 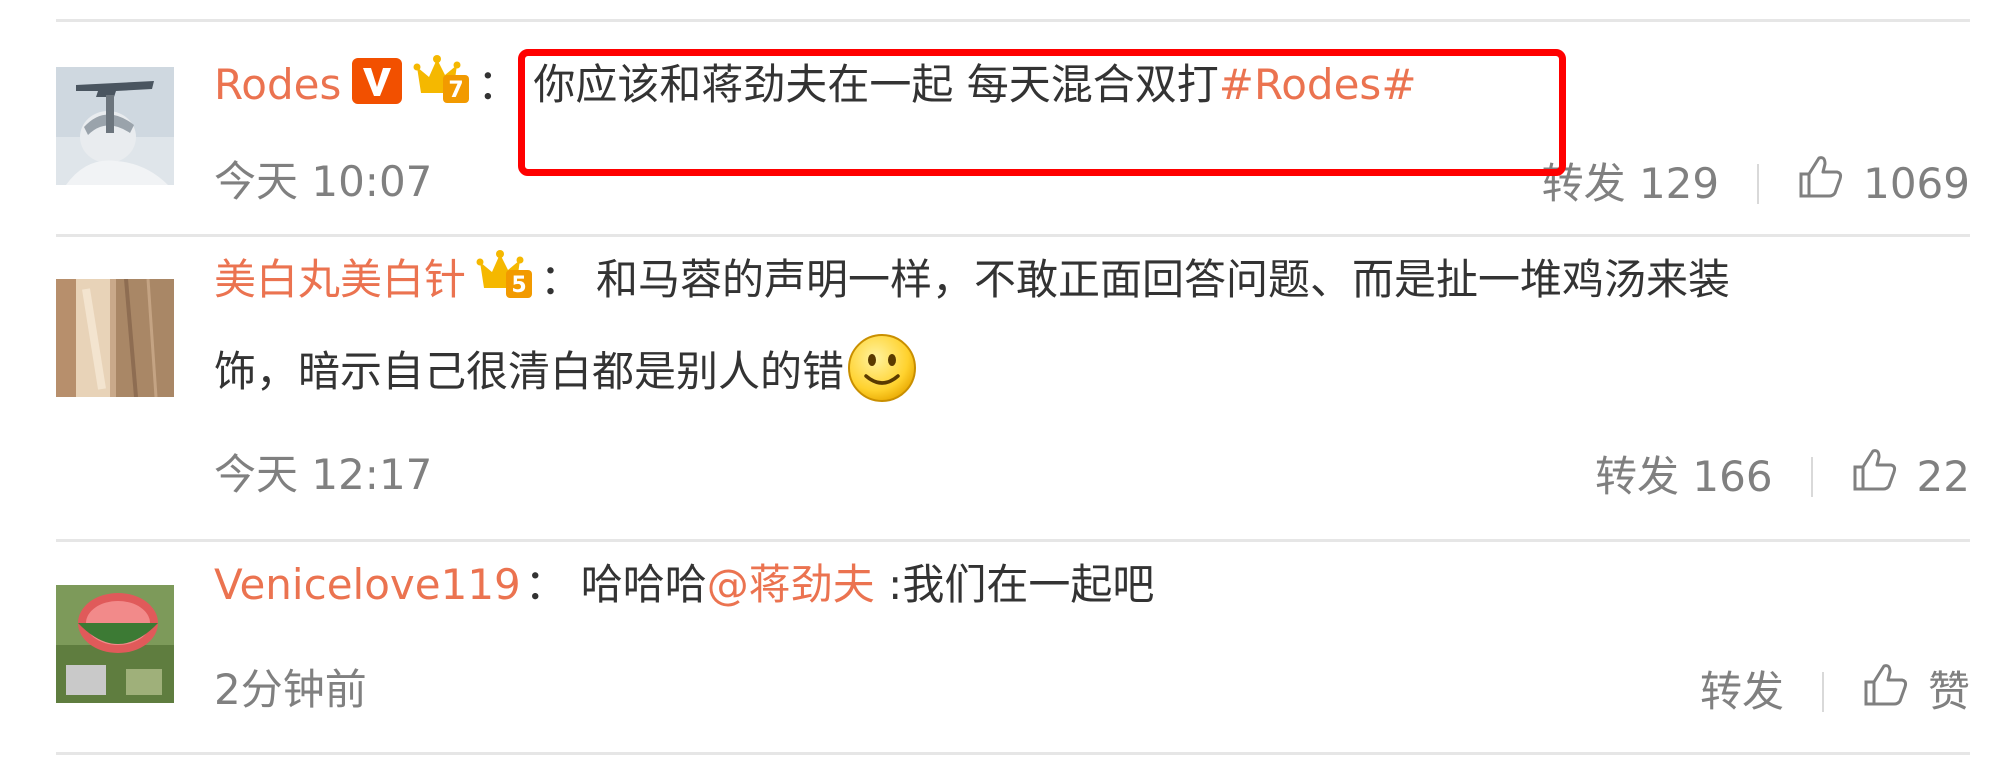 I want to click on repost-button: 转发 129, so click(x=1631, y=184).